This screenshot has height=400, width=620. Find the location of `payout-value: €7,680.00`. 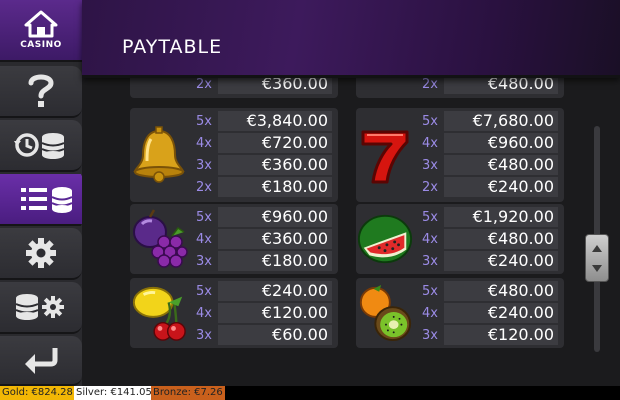

payout-value: €7,680.00 is located at coordinates (501, 121).